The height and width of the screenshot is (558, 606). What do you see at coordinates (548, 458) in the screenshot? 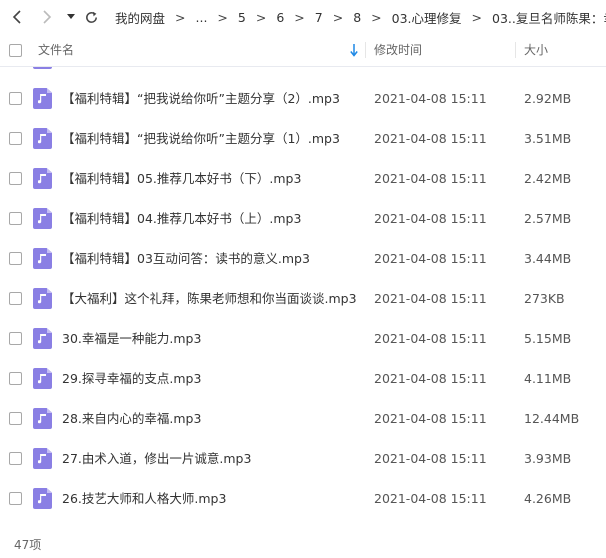
I see `file-size: 3.93MB` at bounding box center [548, 458].